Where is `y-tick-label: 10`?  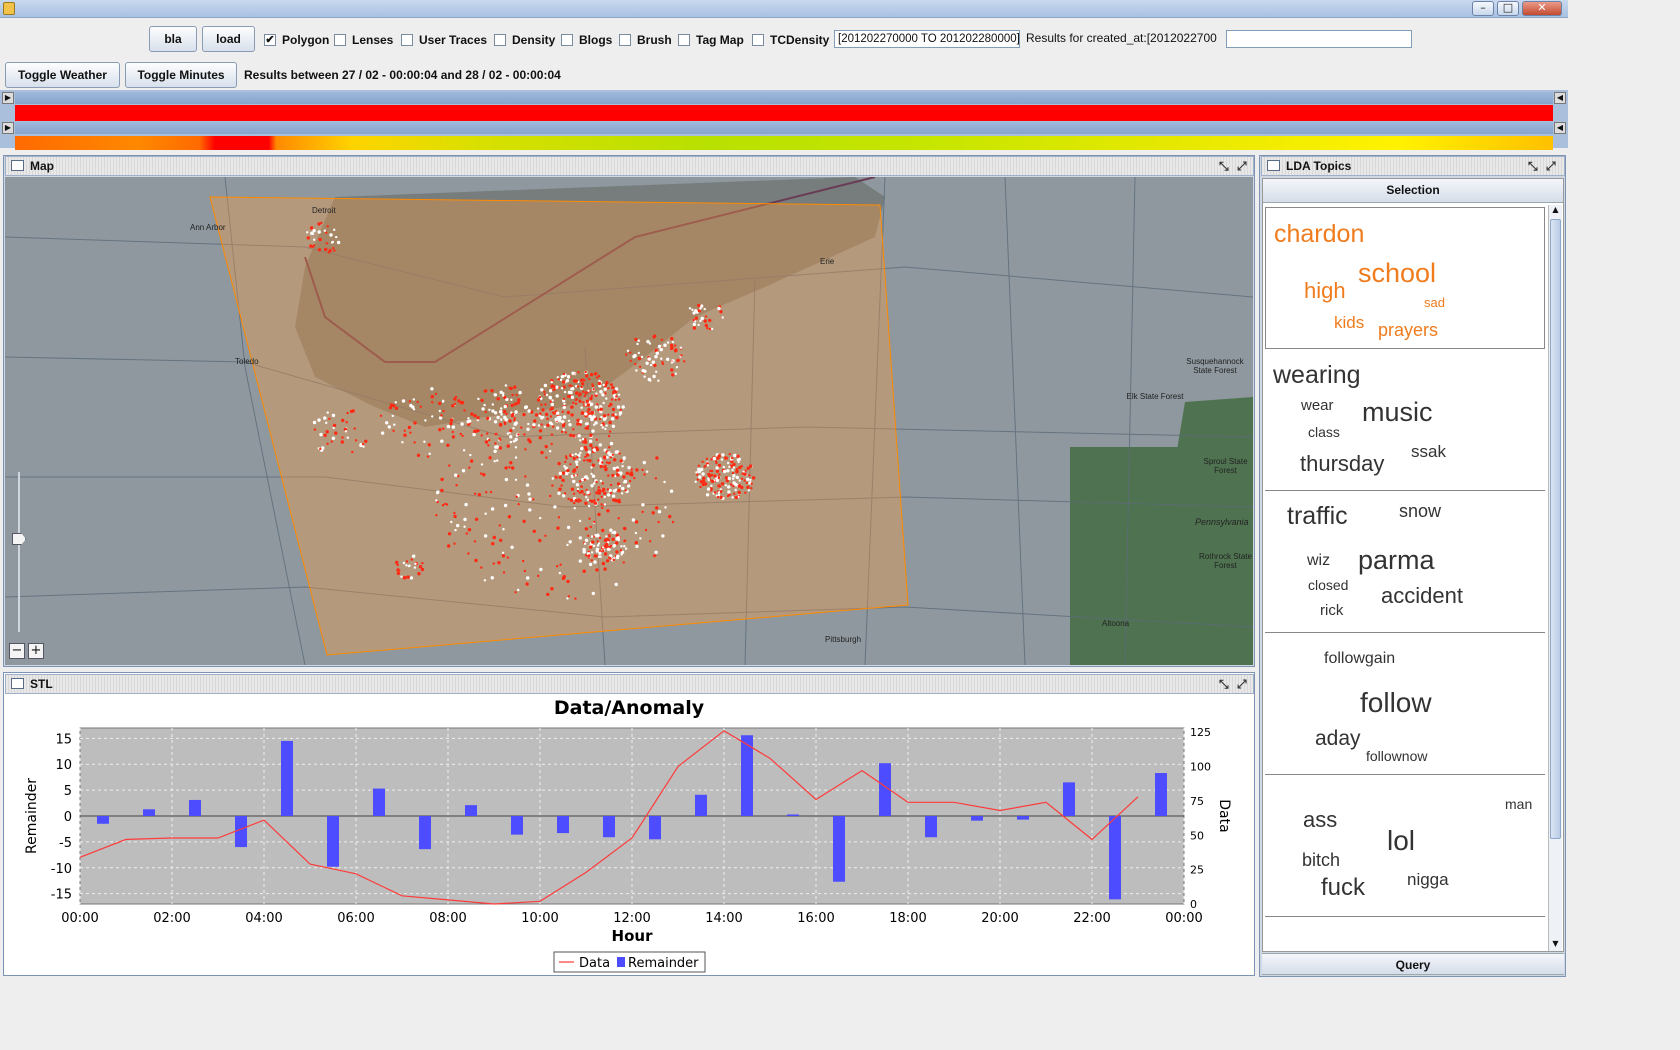
y-tick-label: 10 is located at coordinates (63, 765).